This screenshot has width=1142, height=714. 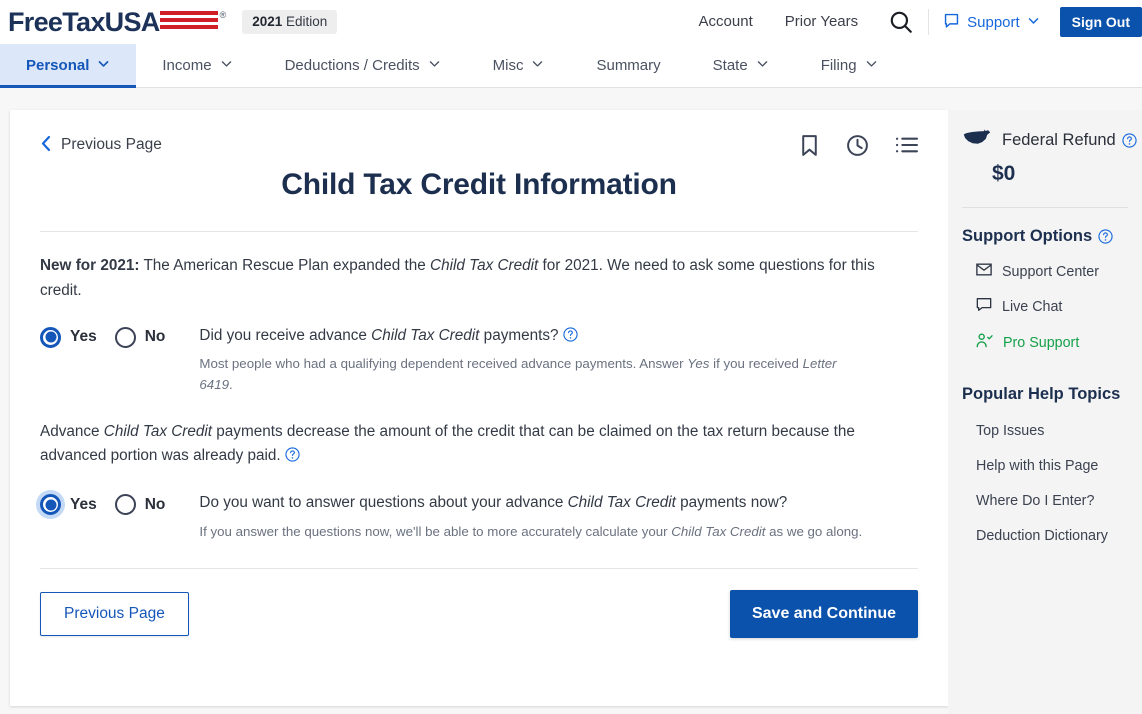 What do you see at coordinates (68, 66) in the screenshot?
I see `nav-item-personal: Personal` at bounding box center [68, 66].